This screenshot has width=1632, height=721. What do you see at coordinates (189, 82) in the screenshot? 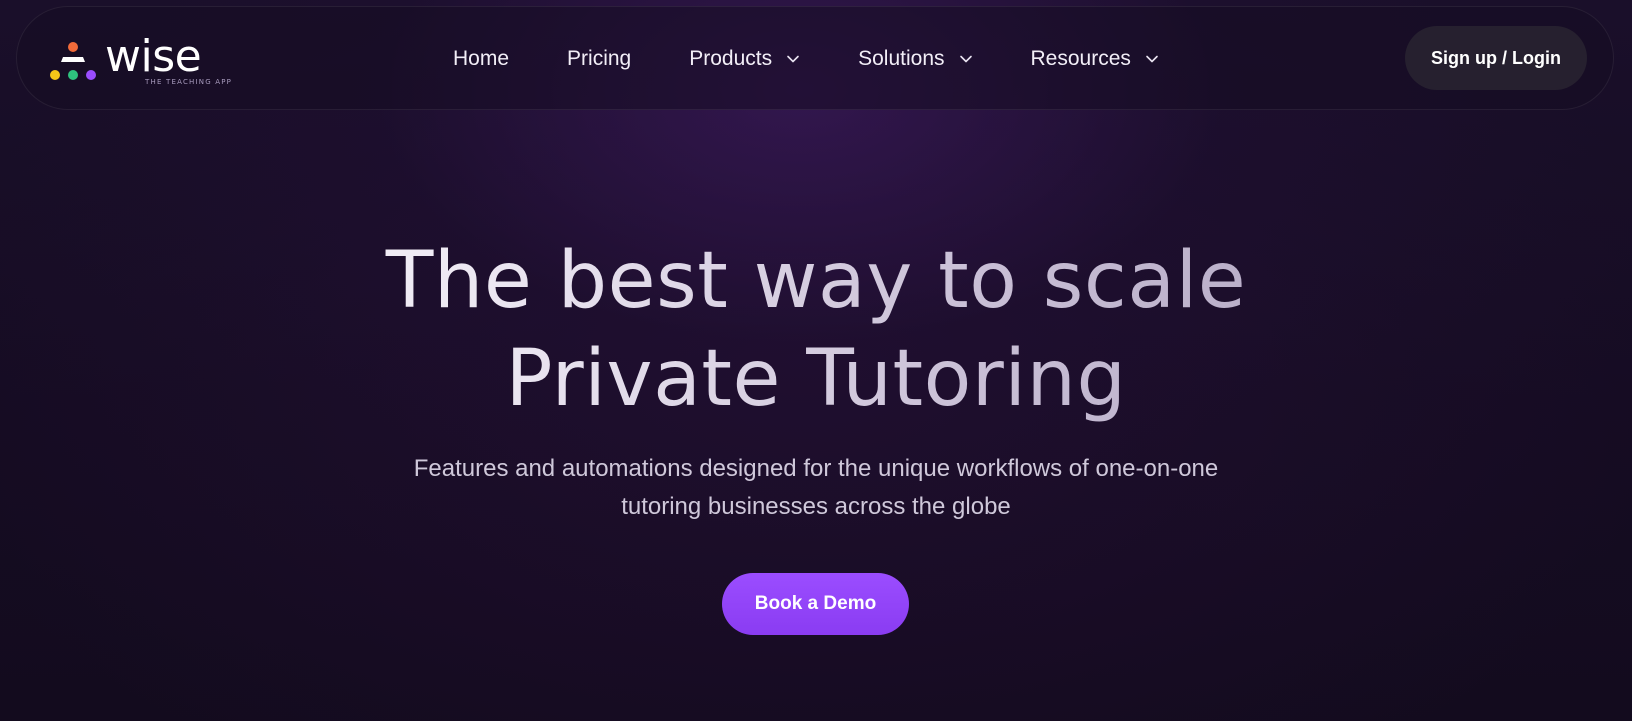
I see `logo-tagline: THE TEACHING APP` at bounding box center [189, 82].